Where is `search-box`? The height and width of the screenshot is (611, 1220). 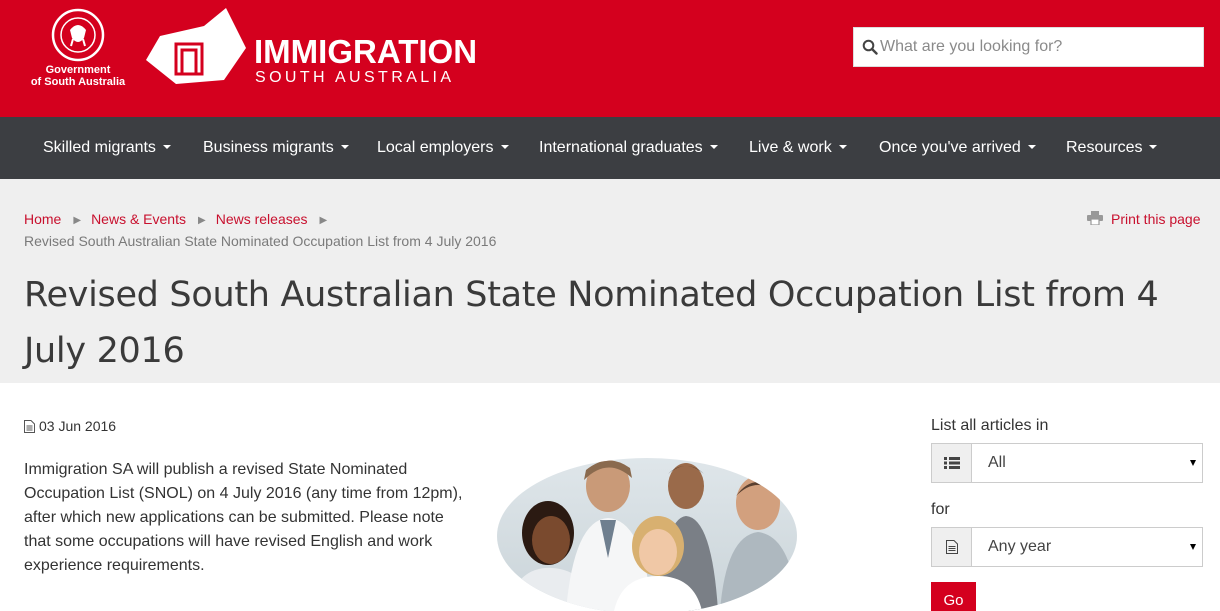
search-box is located at coordinates (1028, 47).